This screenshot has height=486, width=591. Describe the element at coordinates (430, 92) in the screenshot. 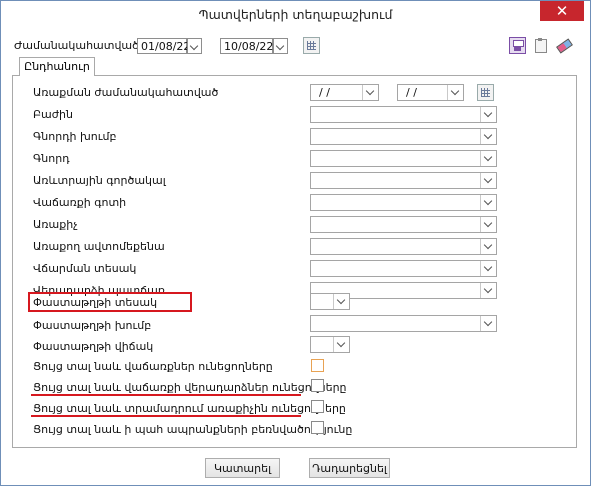

I see `delivery-to-combo: / /` at that location.